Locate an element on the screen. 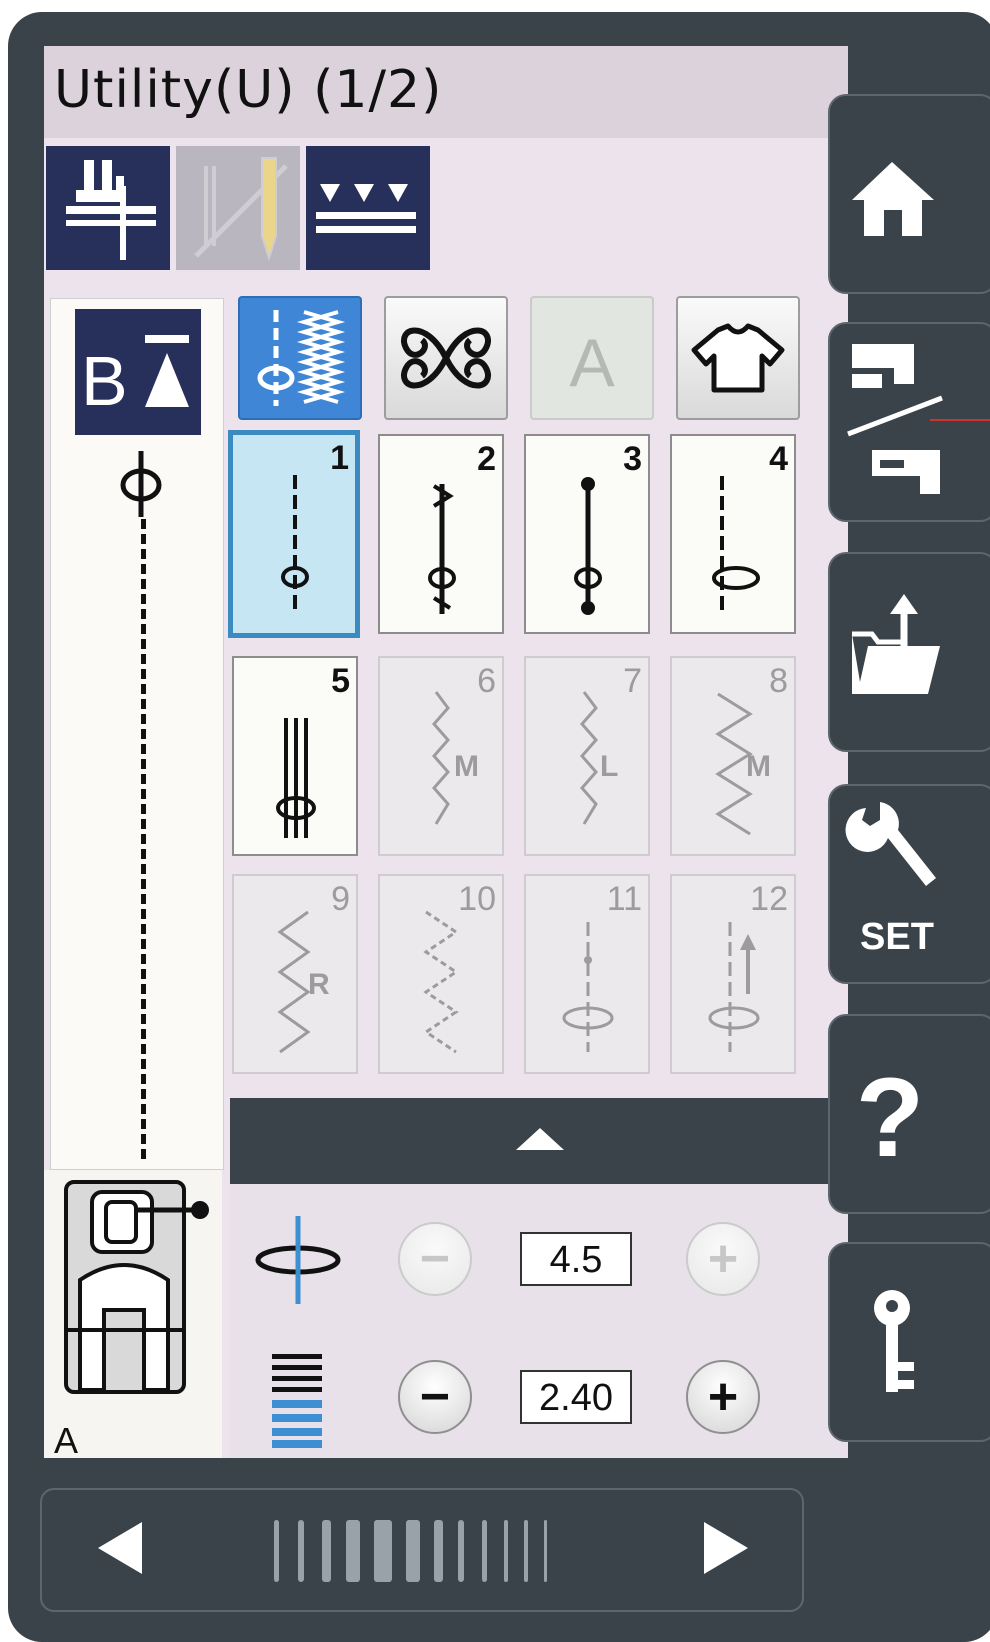  stitch-button-3: 3 is located at coordinates (587, 534).